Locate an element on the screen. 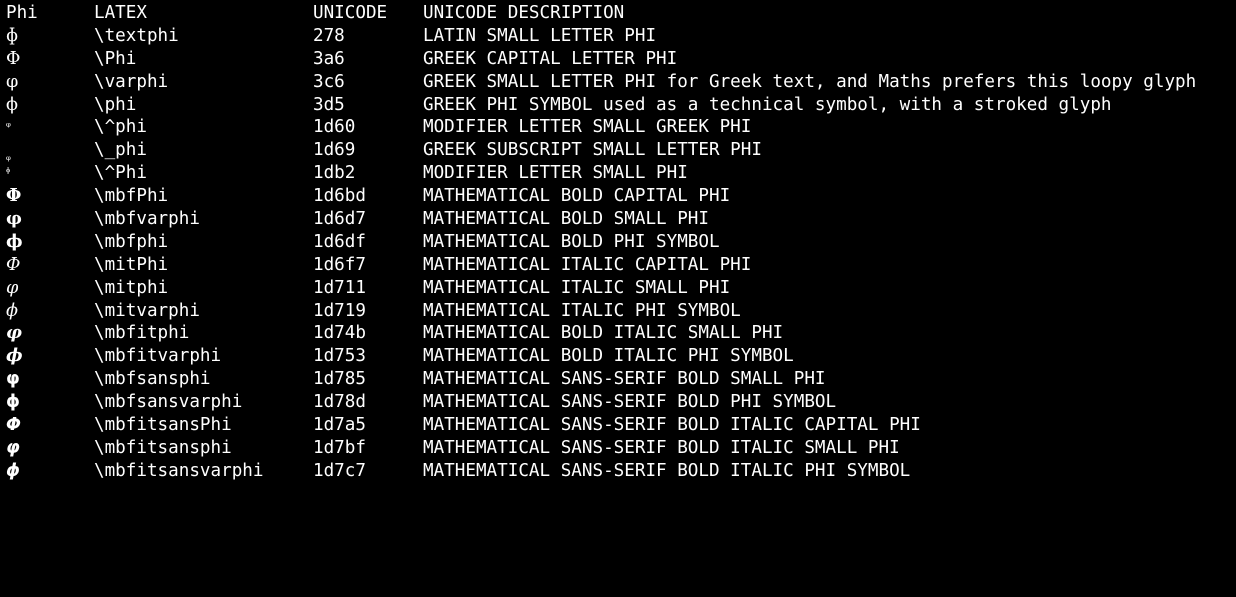 This screenshot has height=597, width=1236. unicode-description: MATHEMATICAL BOLD ITALIC PHI SYMBOL is located at coordinates (608, 356).